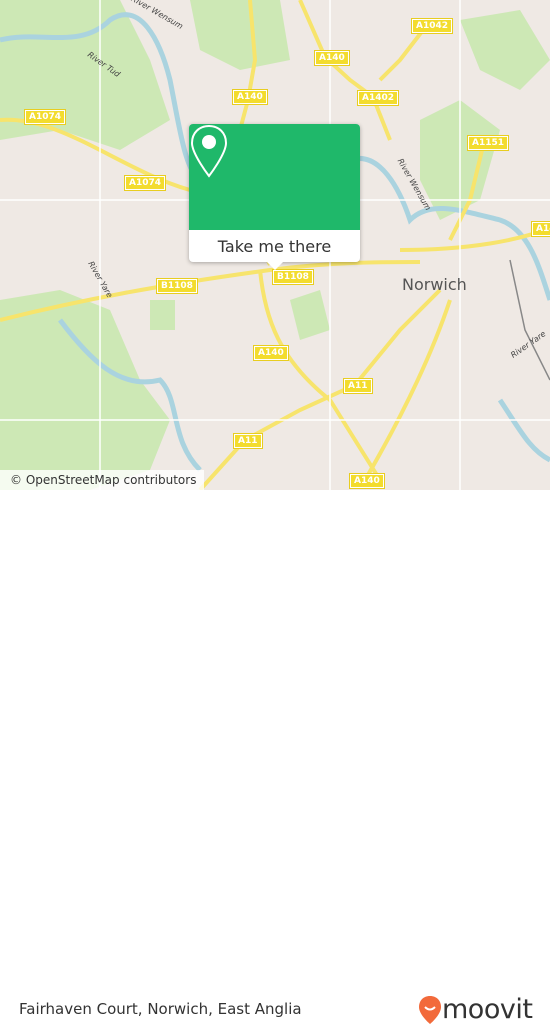 This screenshot has height=1025, width=550. I want to click on moovit-pin-icon, so click(430, 1010).